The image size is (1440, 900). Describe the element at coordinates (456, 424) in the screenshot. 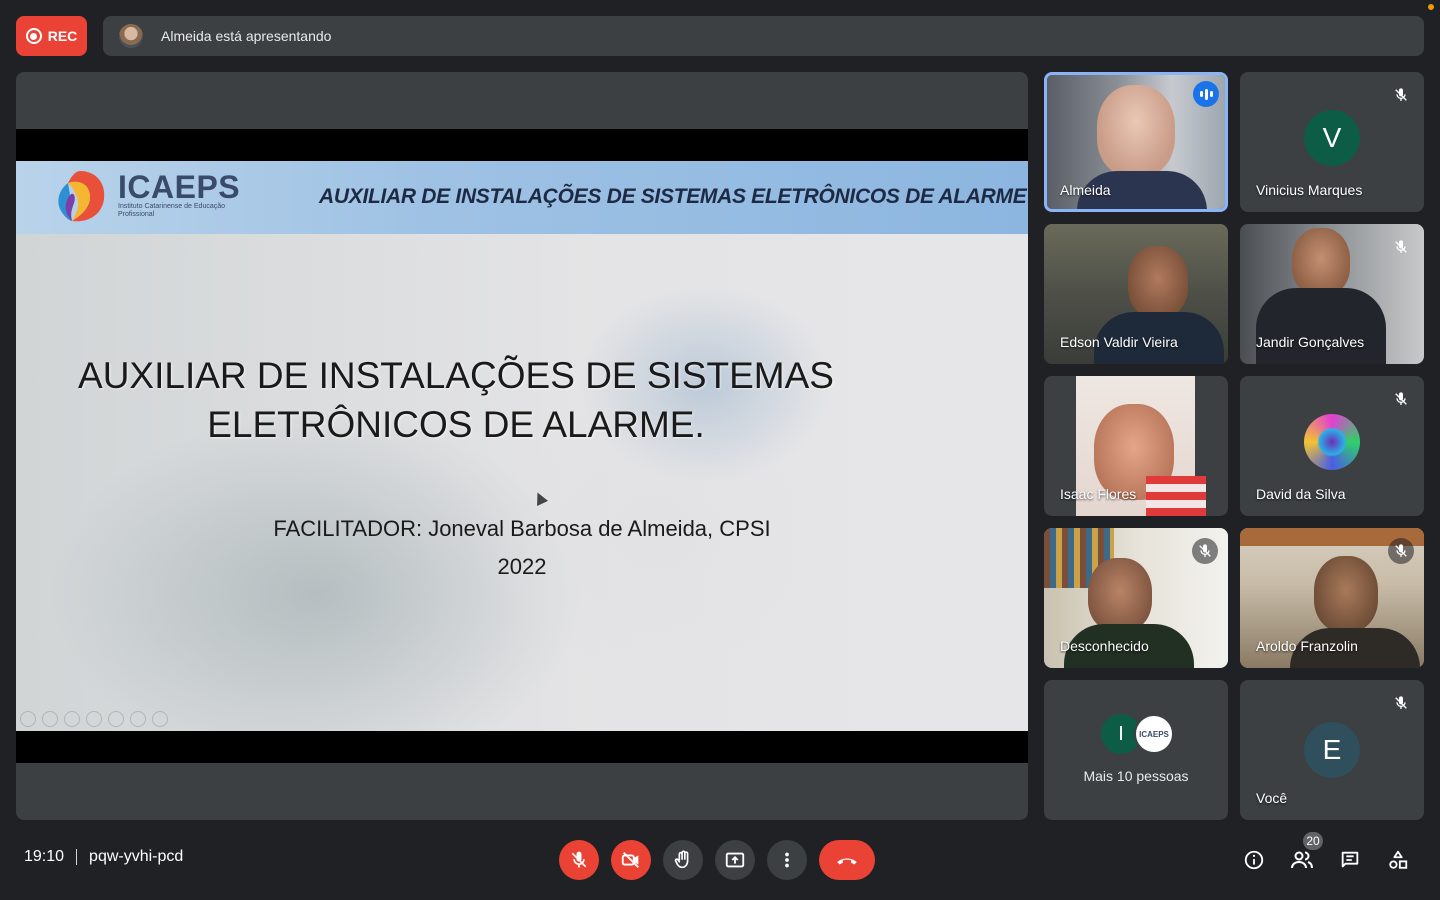

I see `slide-title-line-2: ELETRÔNICOS DE ALARME.` at that location.